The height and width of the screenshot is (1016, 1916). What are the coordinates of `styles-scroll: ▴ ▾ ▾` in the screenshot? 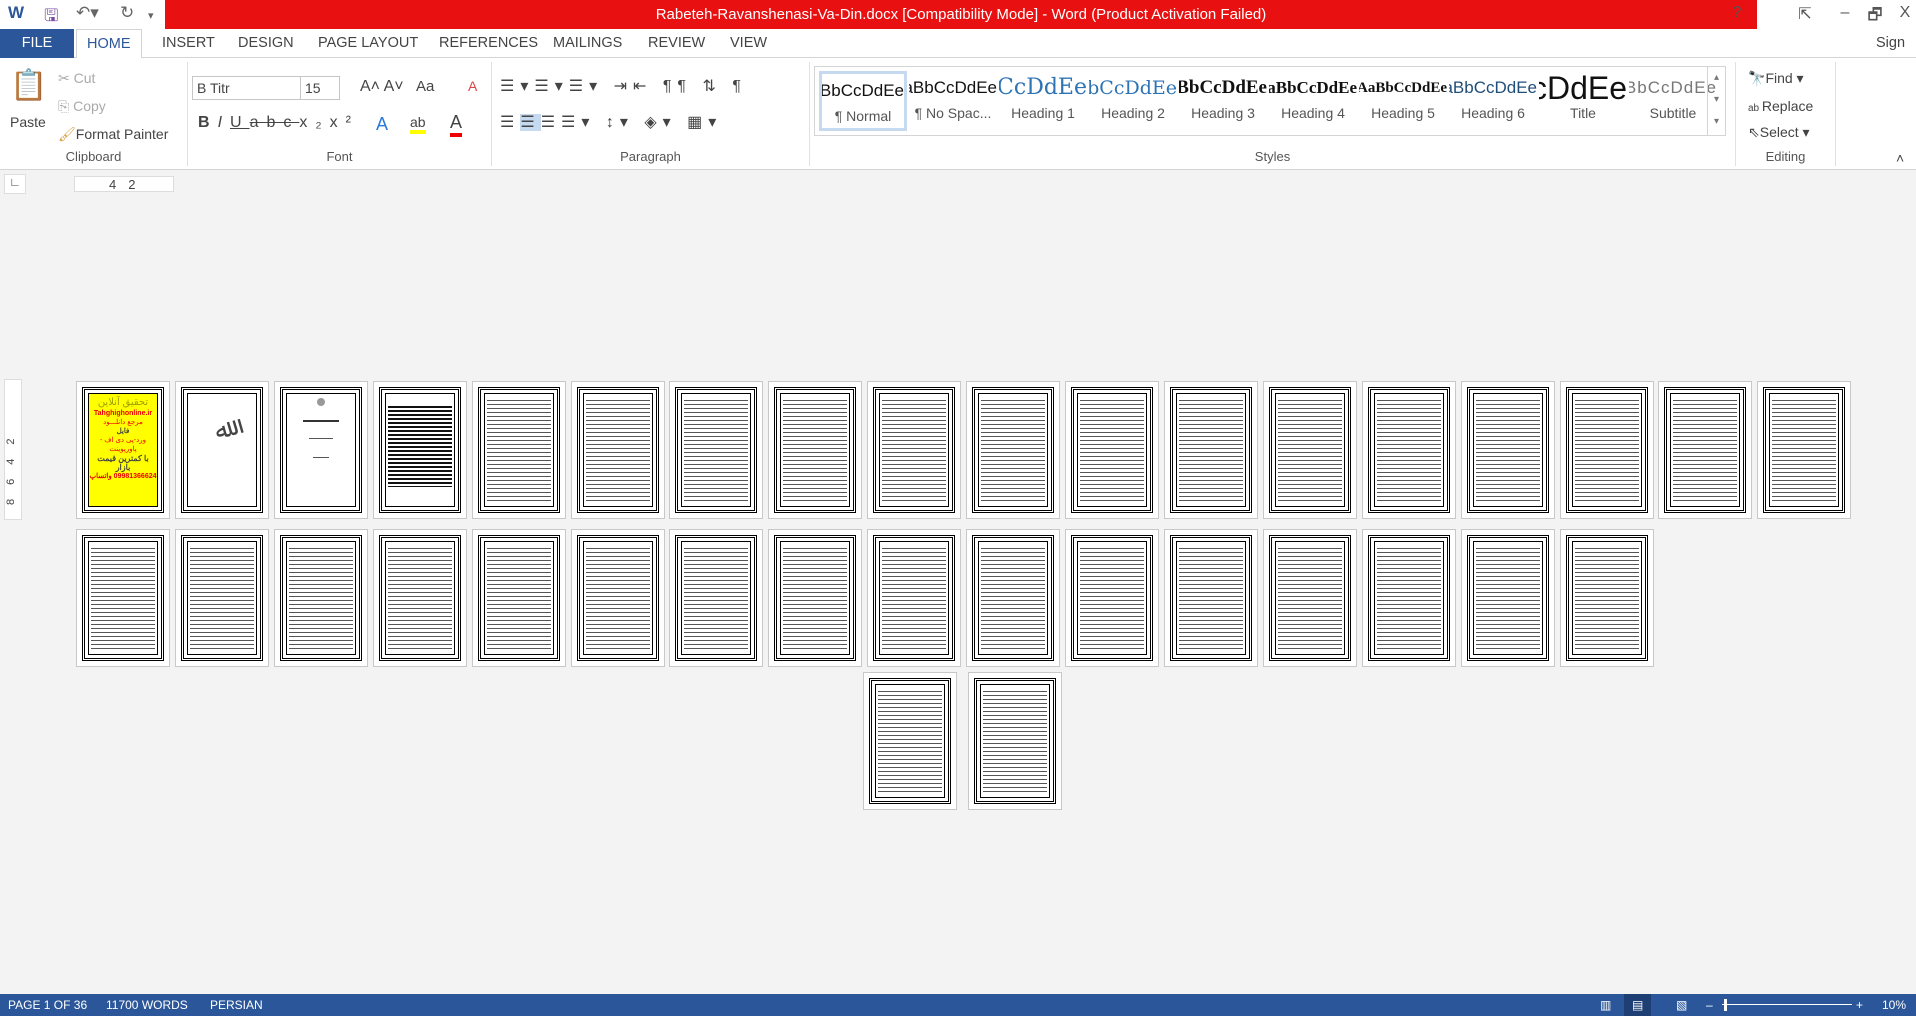 It's located at (1716, 101).